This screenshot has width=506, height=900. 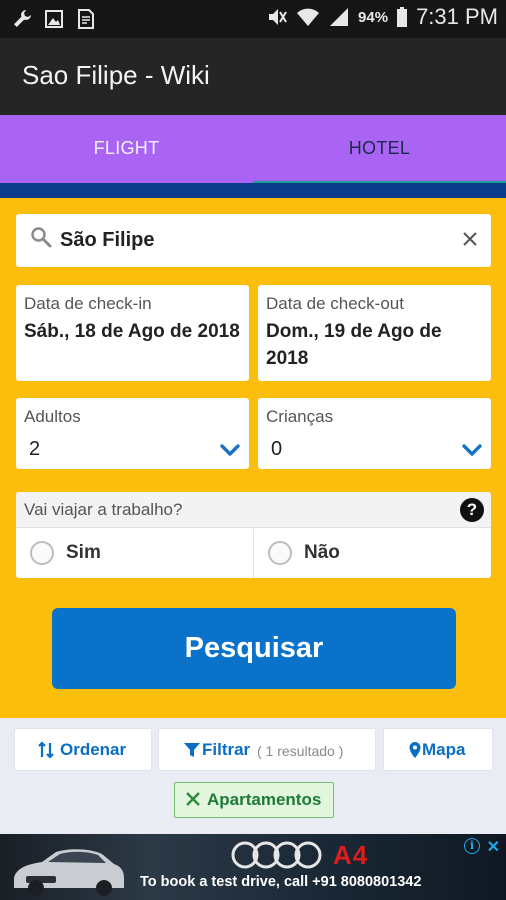 What do you see at coordinates (86, 19) in the screenshot?
I see `document-icon` at bounding box center [86, 19].